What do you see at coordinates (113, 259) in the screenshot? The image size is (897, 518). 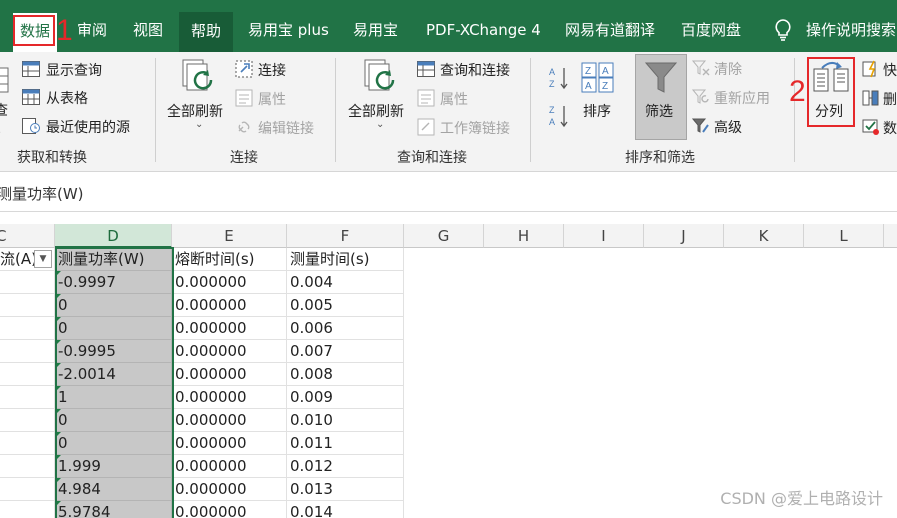 I see `header-cell-power: 测量功率(W)` at bounding box center [113, 259].